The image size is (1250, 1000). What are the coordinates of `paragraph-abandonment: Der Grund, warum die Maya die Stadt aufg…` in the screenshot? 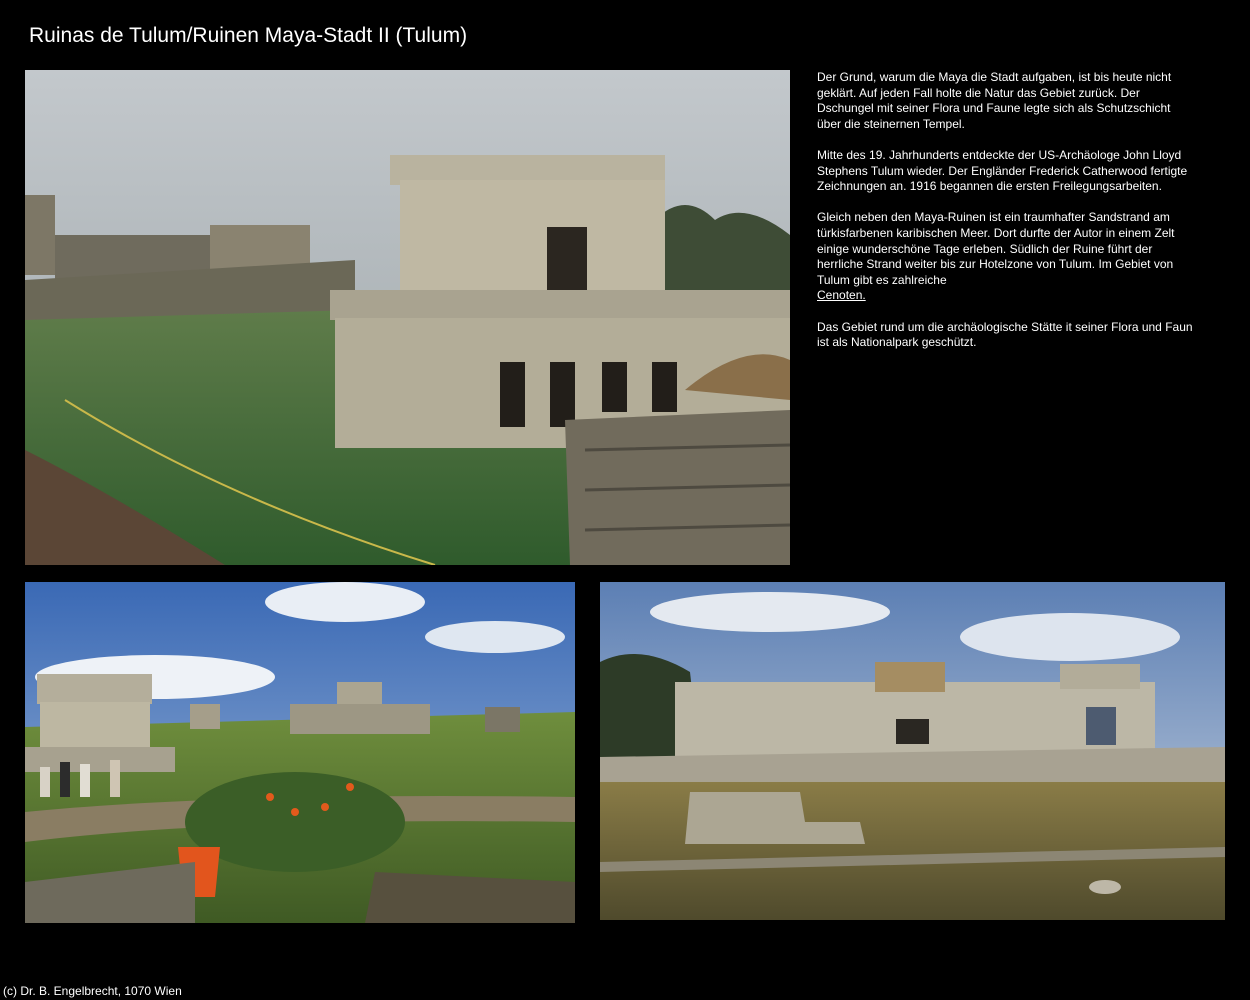 It's located at (994, 100).